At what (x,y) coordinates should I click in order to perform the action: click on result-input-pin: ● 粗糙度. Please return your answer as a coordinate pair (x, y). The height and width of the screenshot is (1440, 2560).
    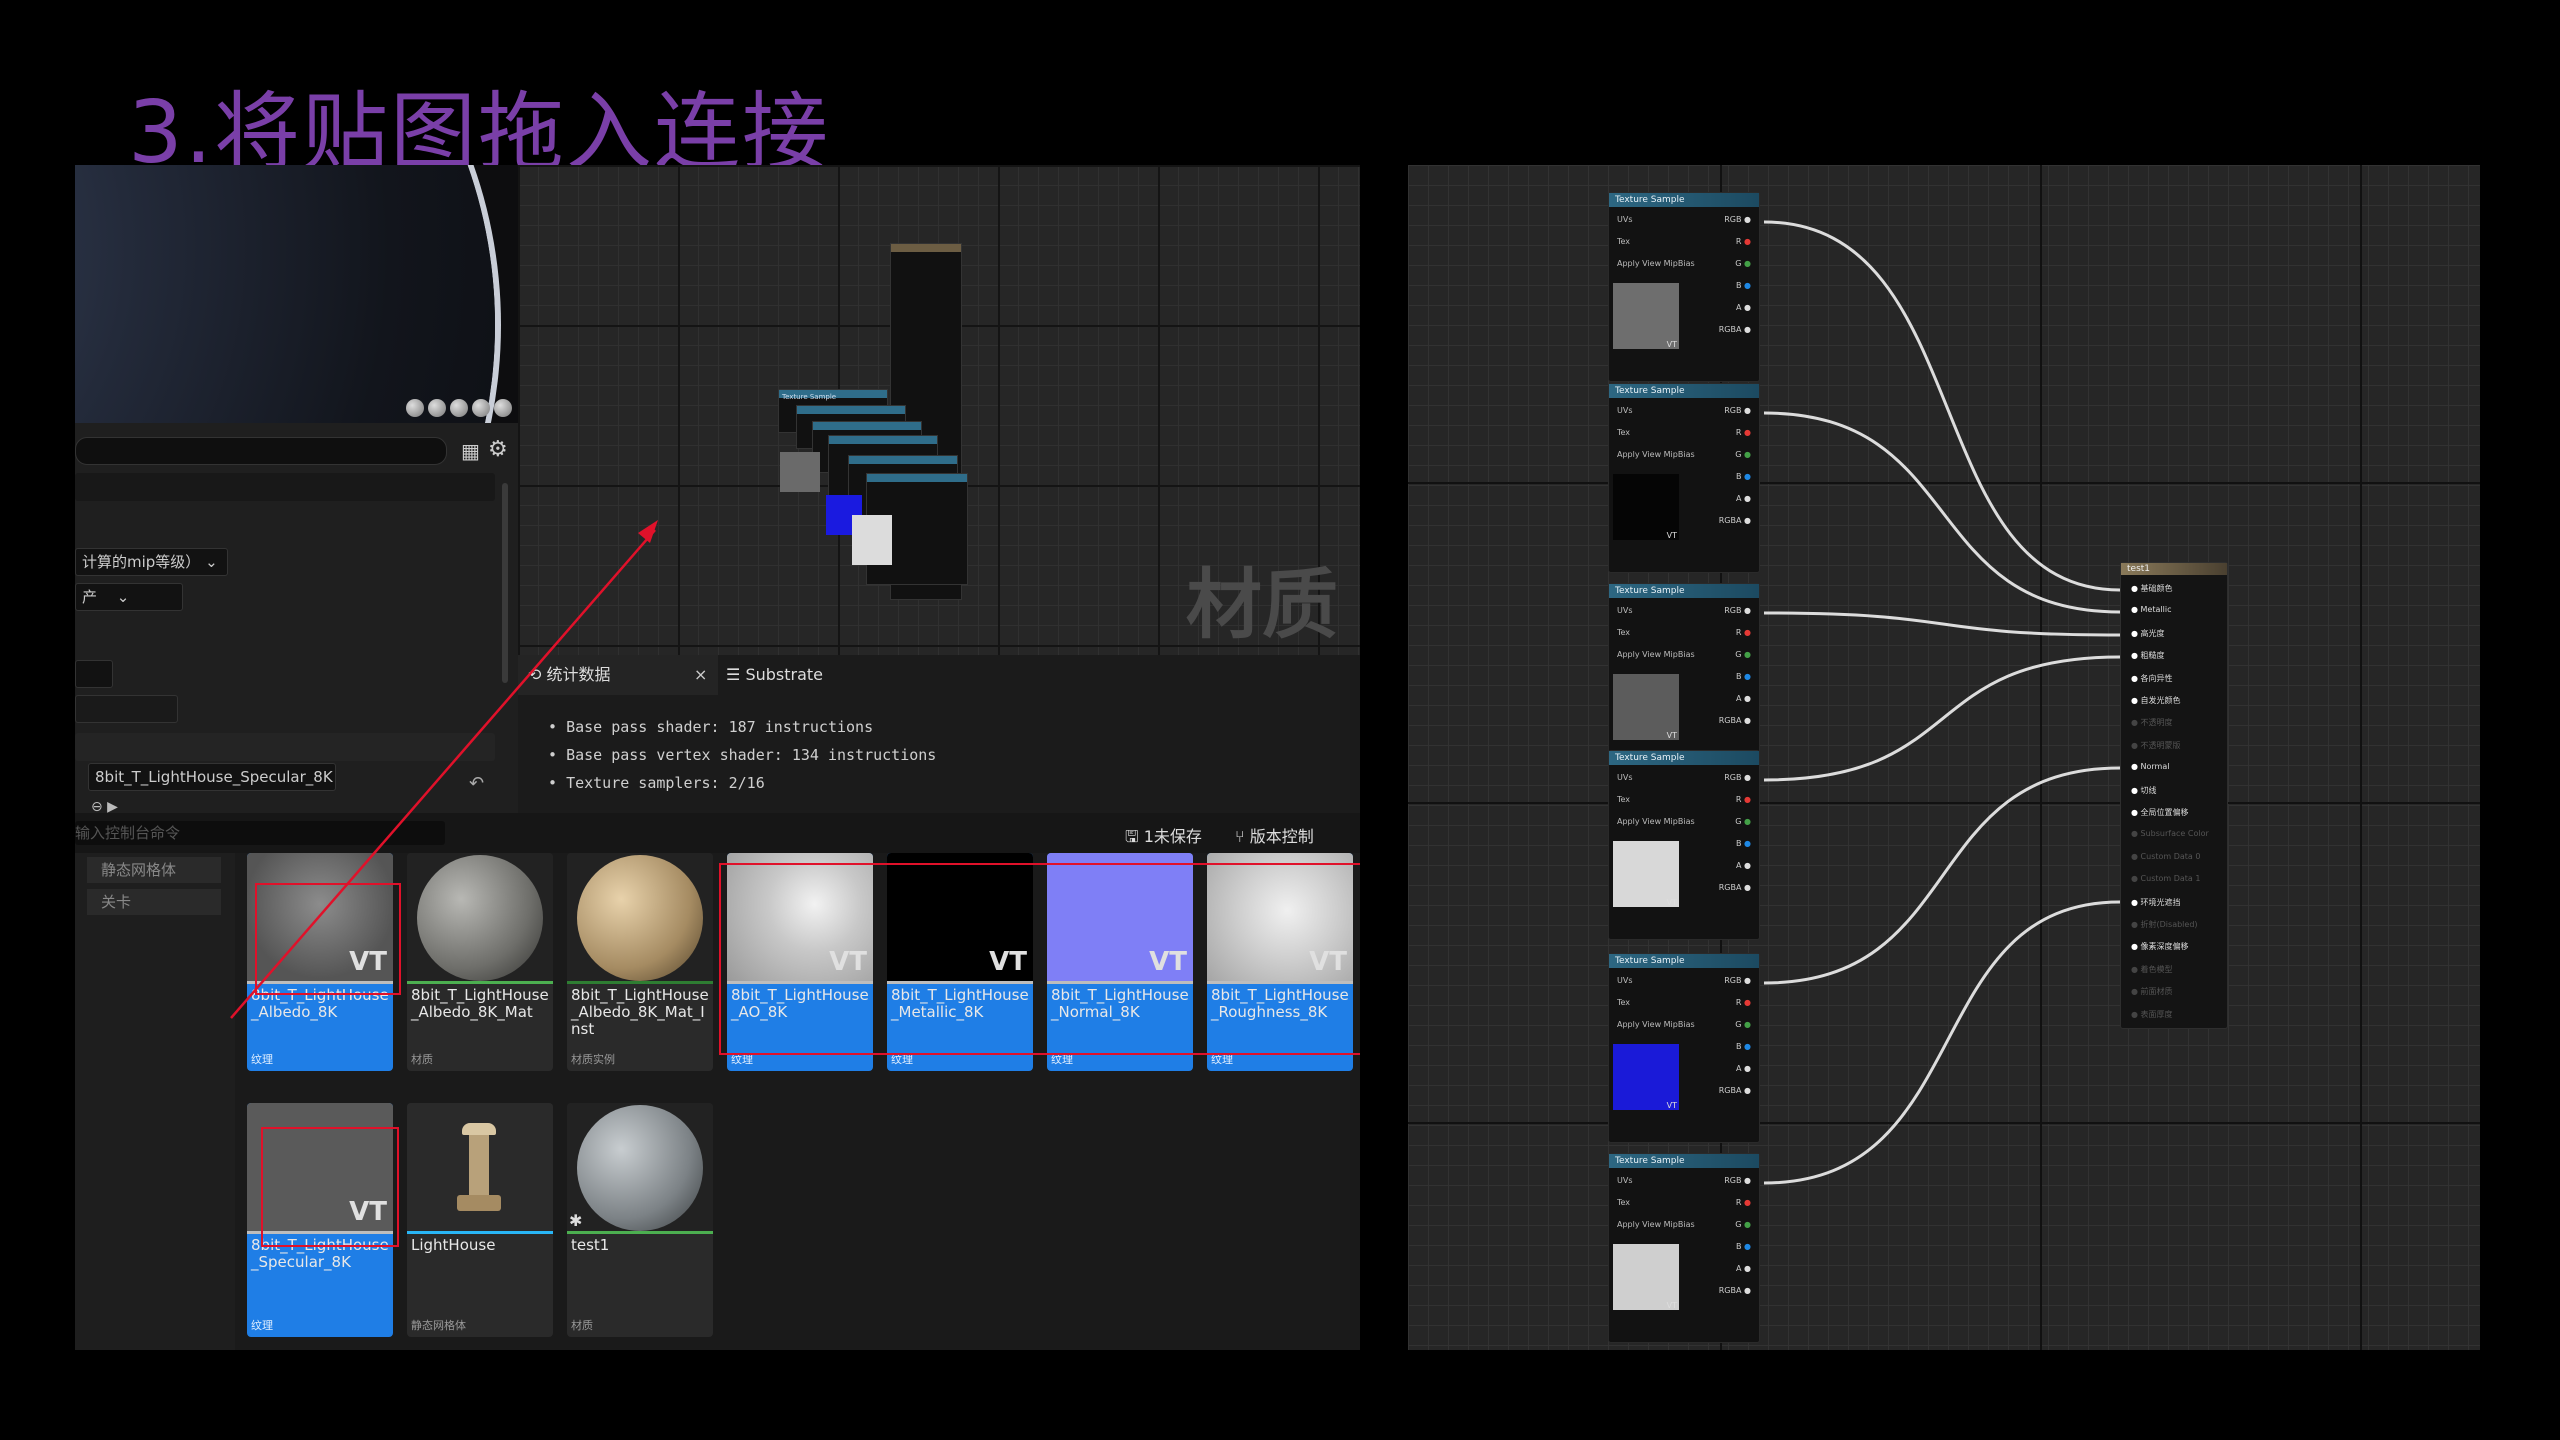
    Looking at the image, I should click on (2148, 655).